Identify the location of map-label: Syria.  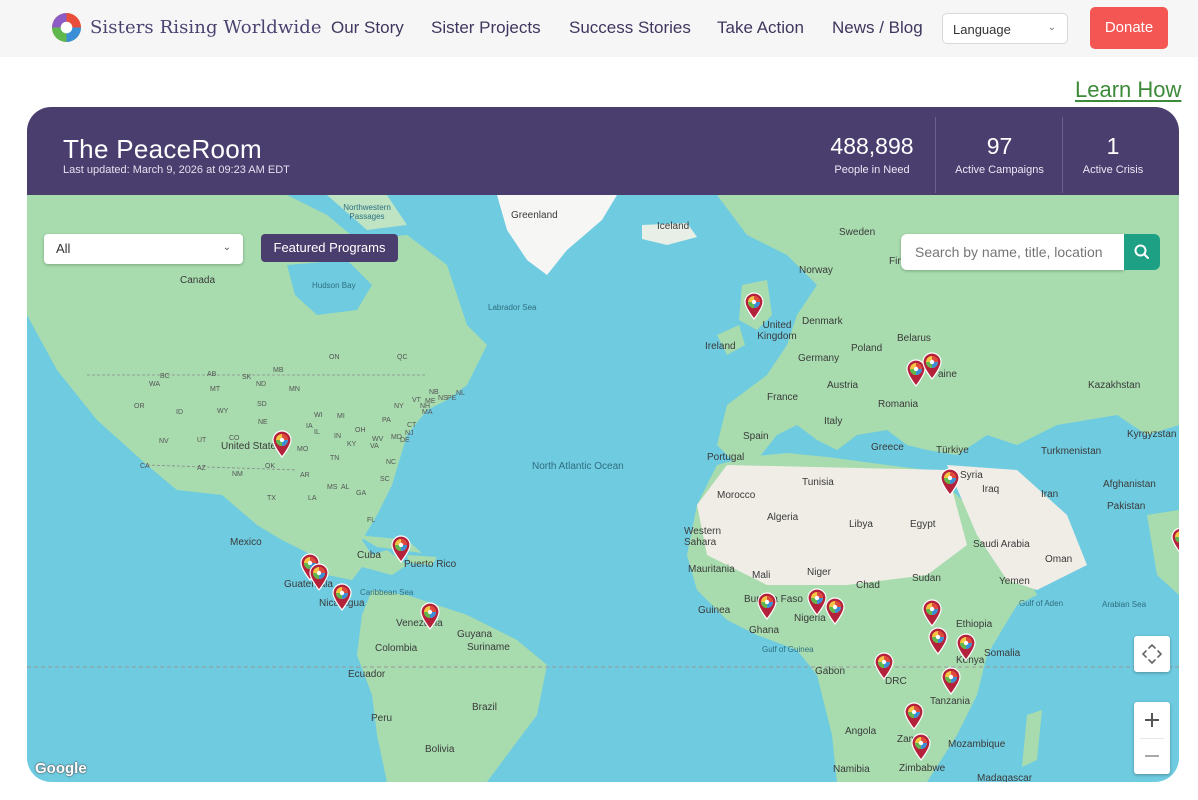
(971, 475).